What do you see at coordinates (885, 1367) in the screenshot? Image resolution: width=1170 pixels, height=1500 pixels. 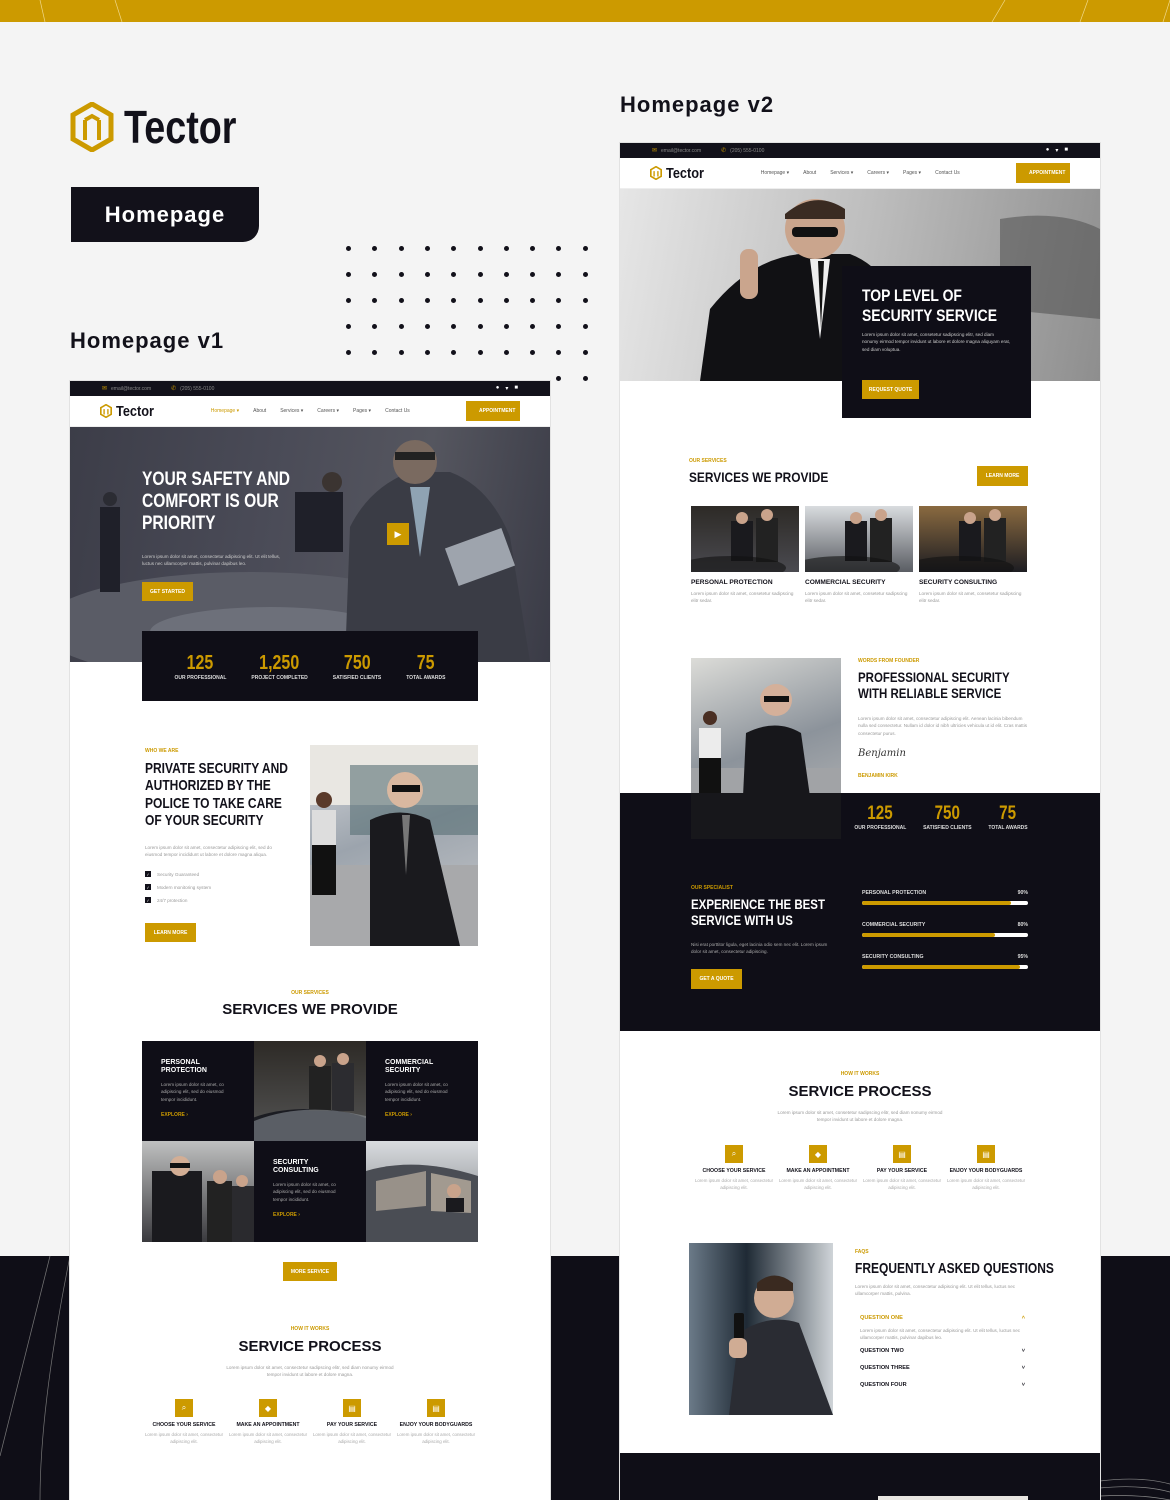 I see `faq-question: QUESTION THREE` at bounding box center [885, 1367].